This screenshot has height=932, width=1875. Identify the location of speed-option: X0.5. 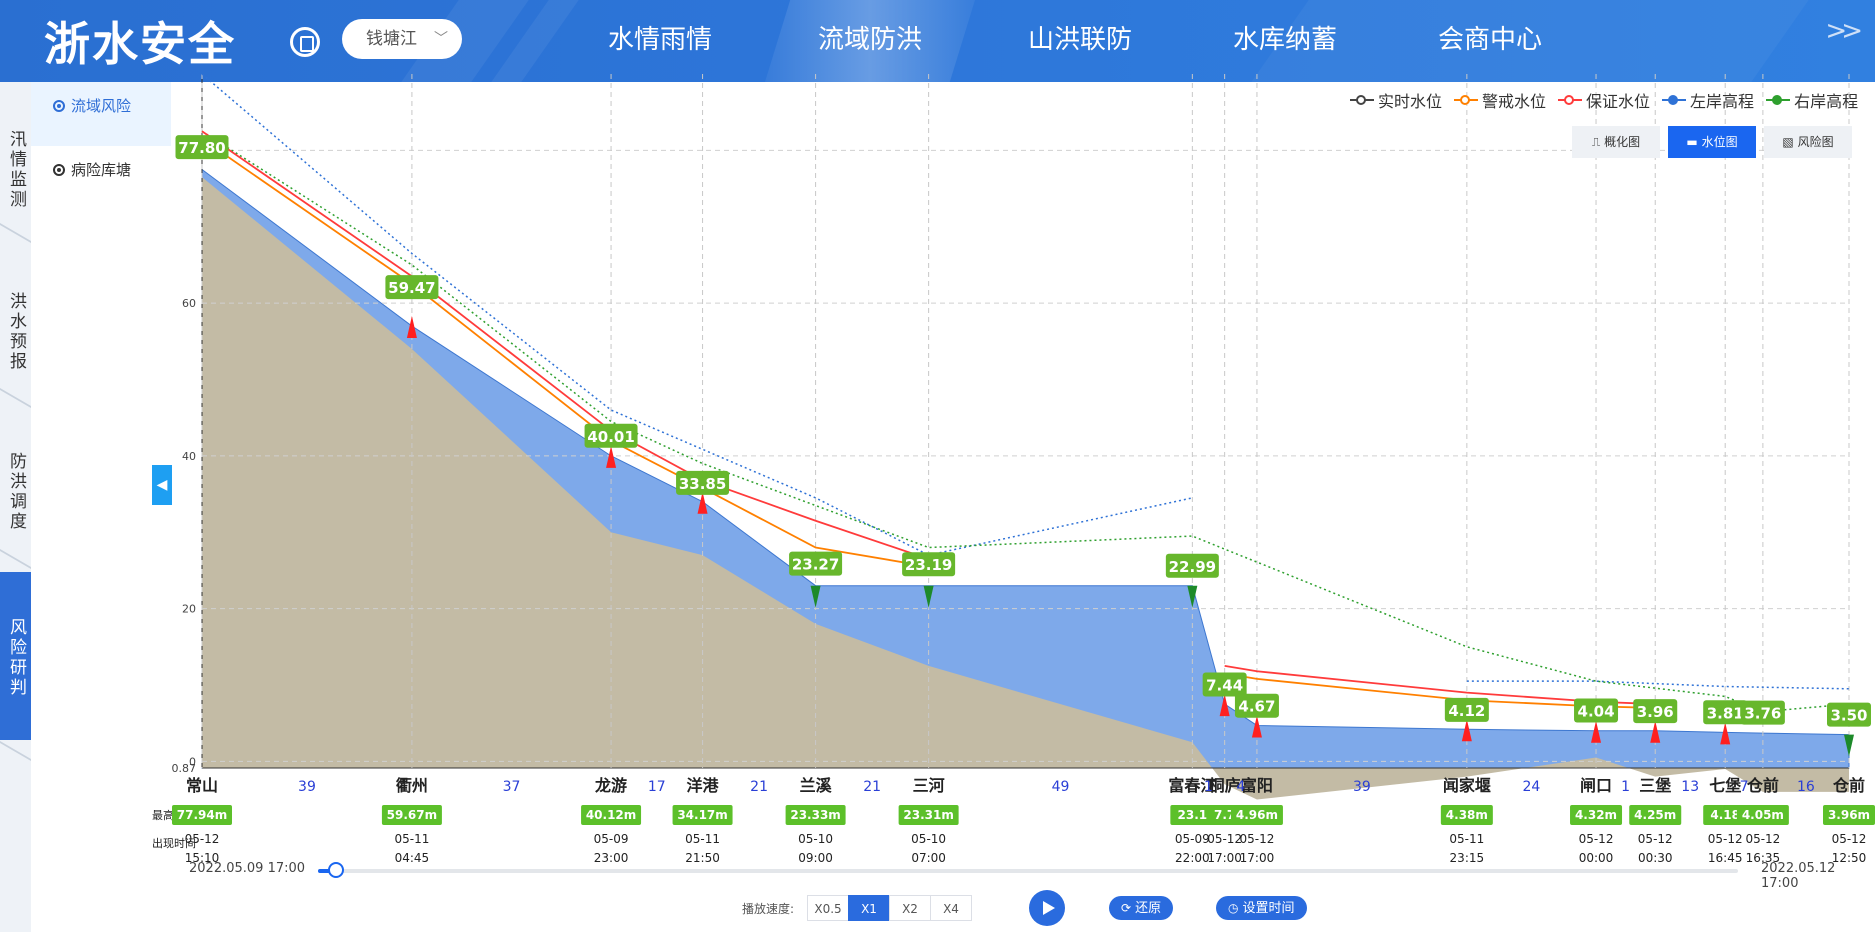
(828, 908).